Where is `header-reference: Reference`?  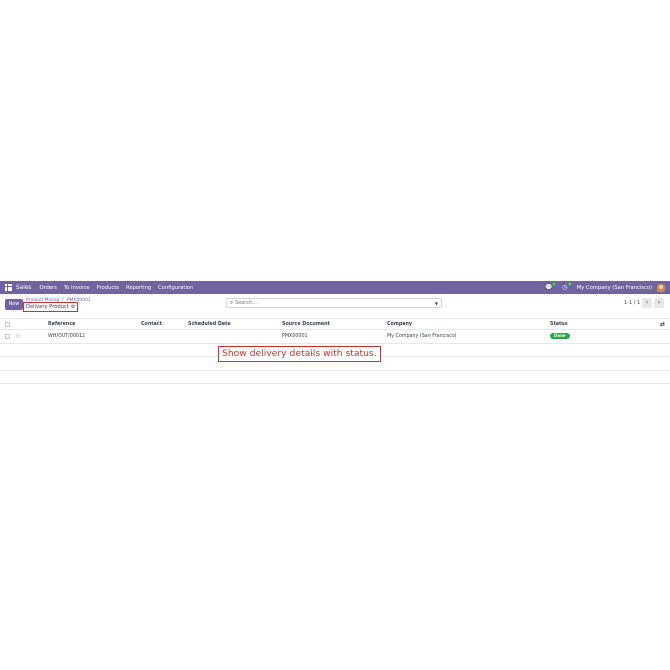 header-reference: Reference is located at coordinates (61, 324).